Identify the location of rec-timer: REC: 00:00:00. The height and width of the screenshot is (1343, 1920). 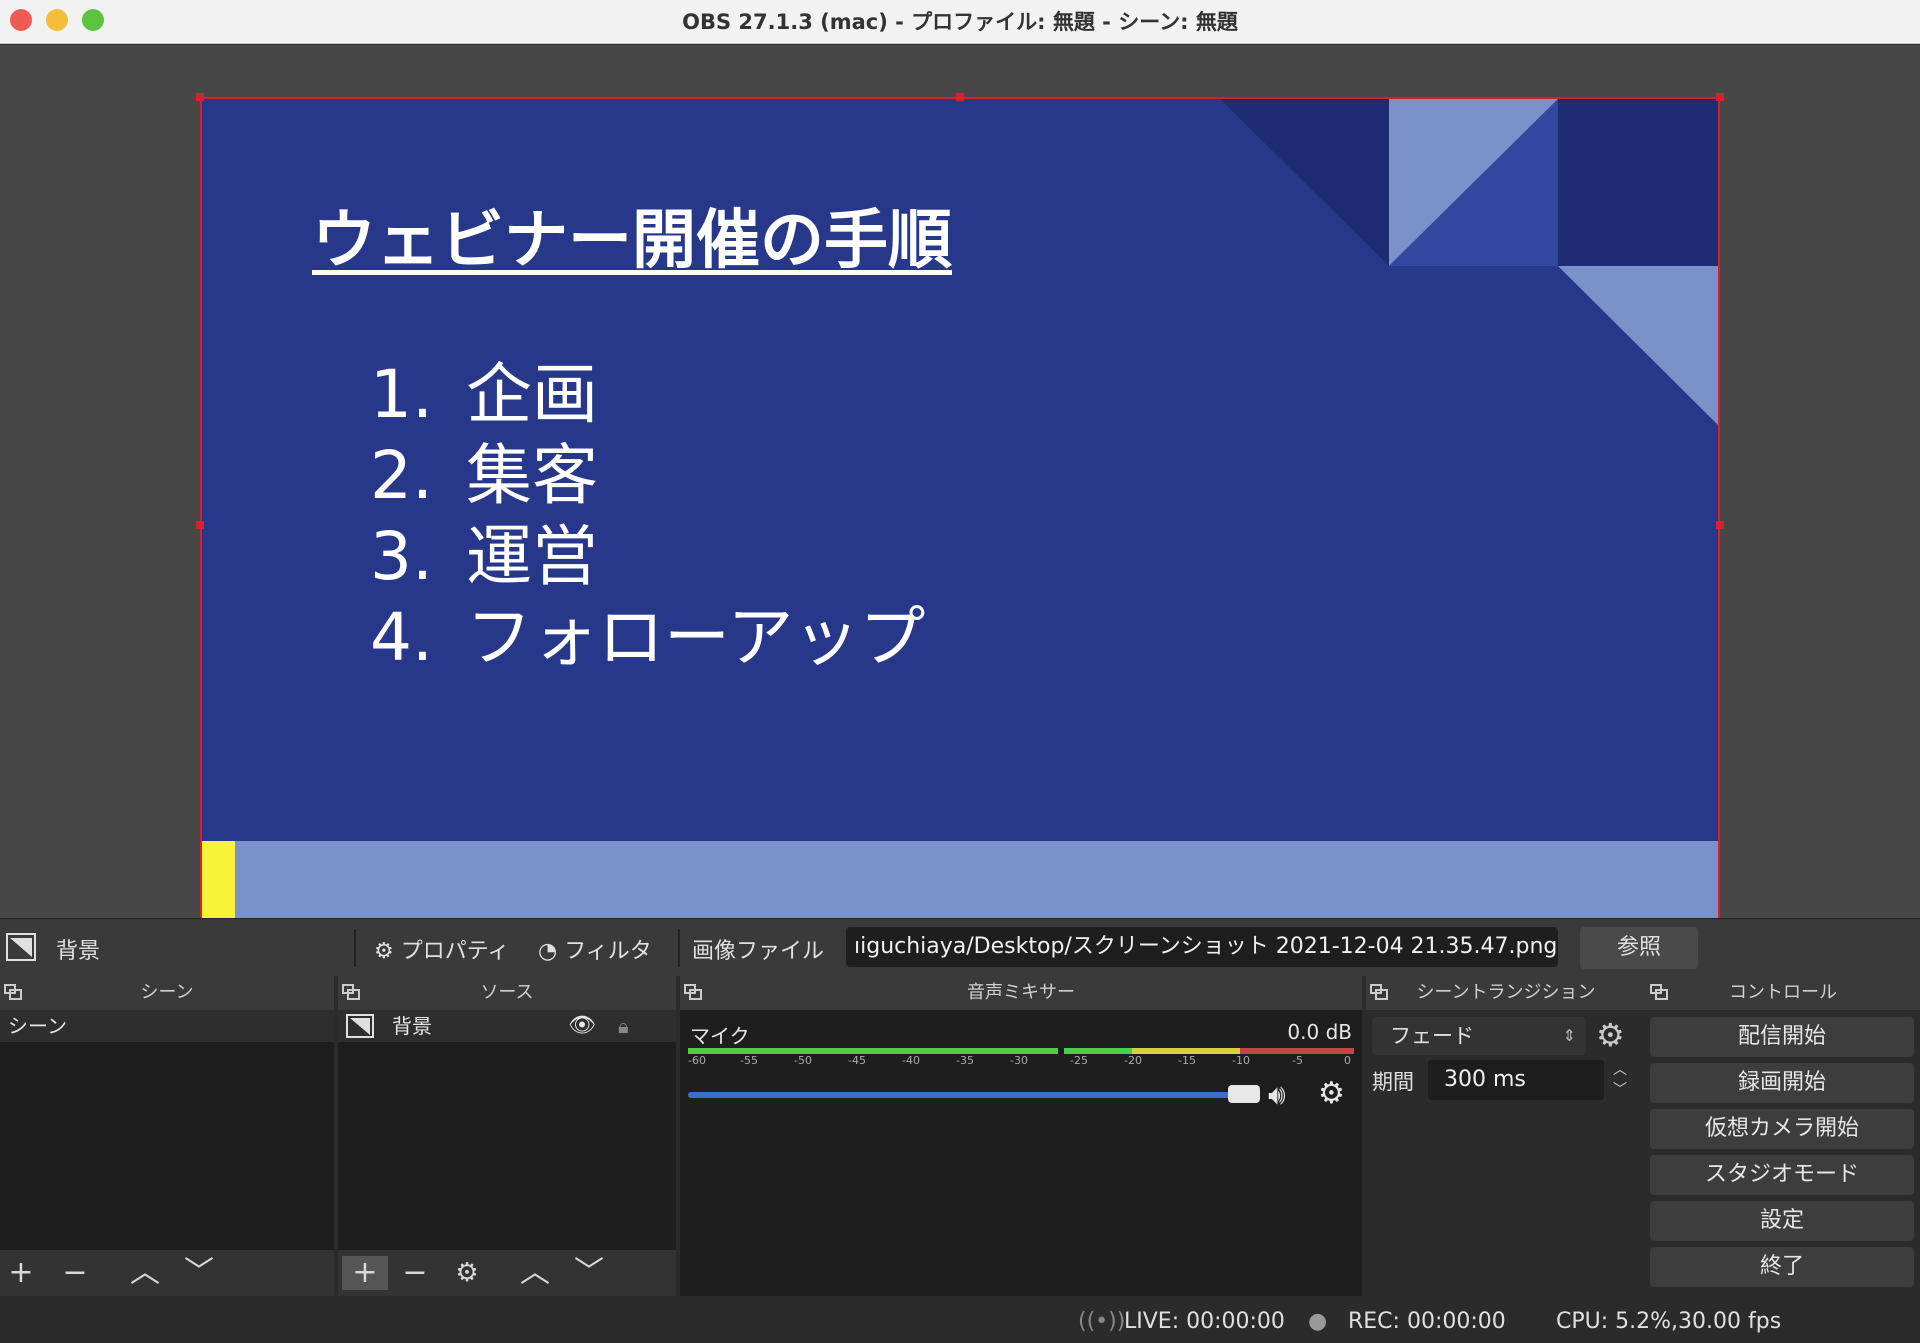
(1427, 1321).